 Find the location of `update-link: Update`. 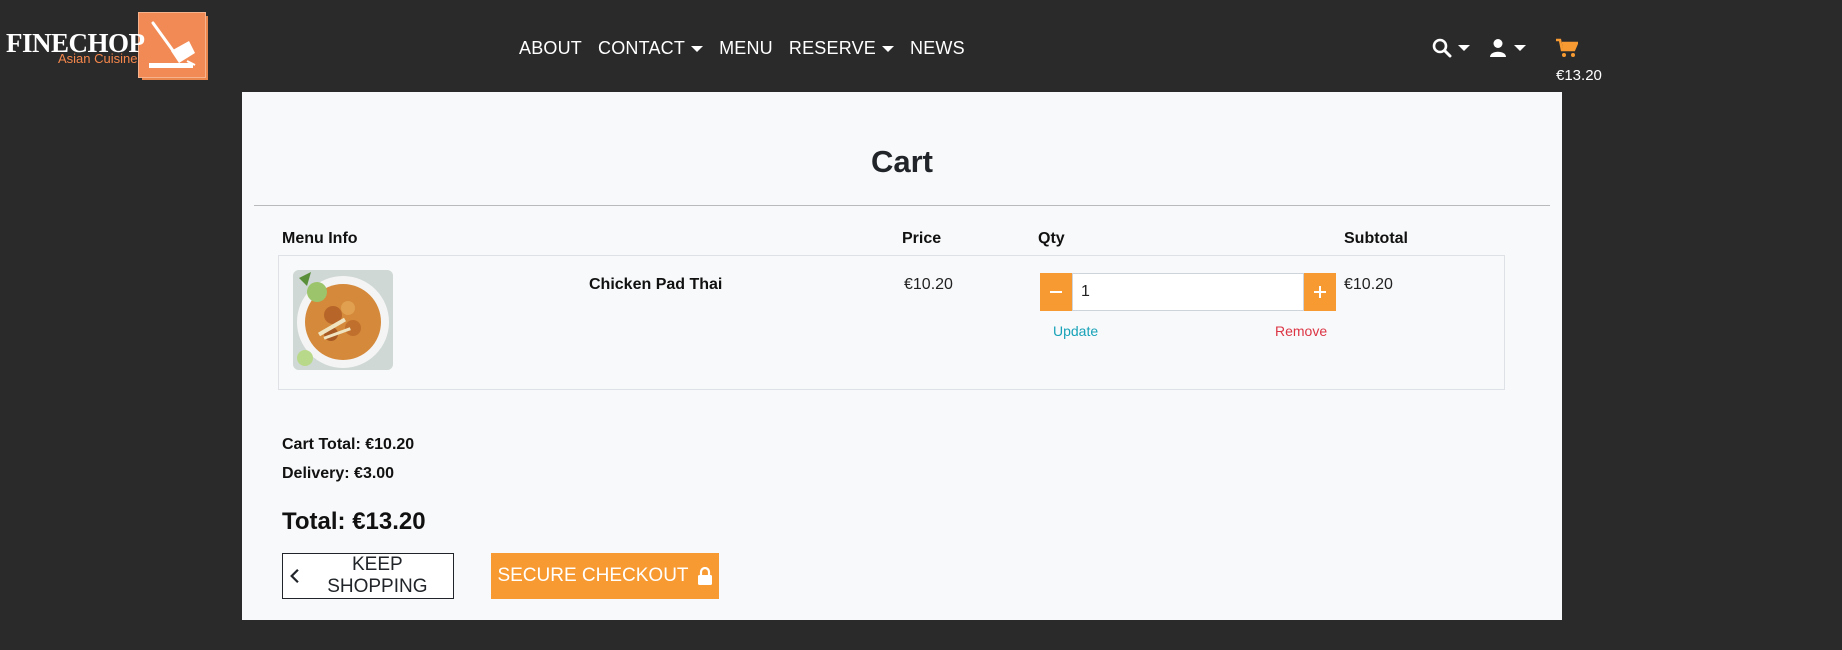

update-link: Update is located at coordinates (1075, 331).